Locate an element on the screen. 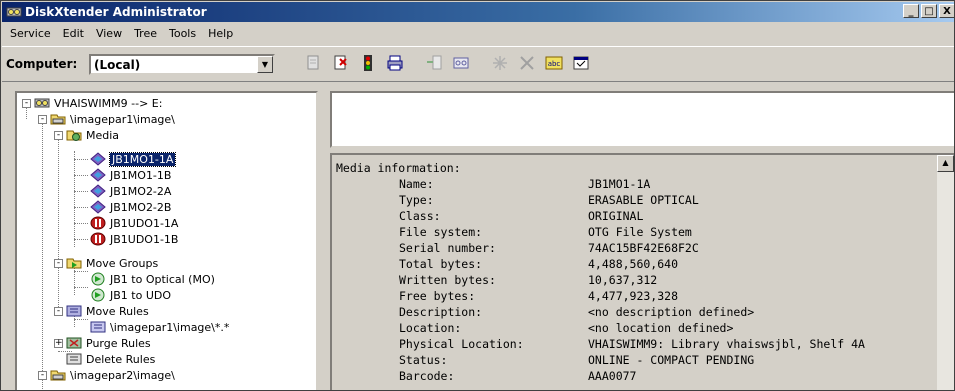  tree-node-server: VHAISWIMM9 --> E: is located at coordinates (98, 103).